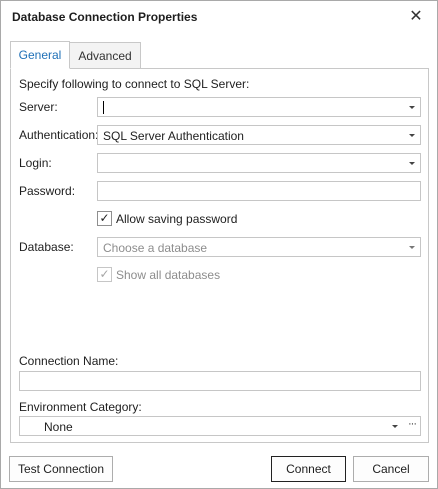 This screenshot has width=438, height=489. Describe the element at coordinates (59, 135) in the screenshot. I see `authentication-label: Authentication:` at that location.